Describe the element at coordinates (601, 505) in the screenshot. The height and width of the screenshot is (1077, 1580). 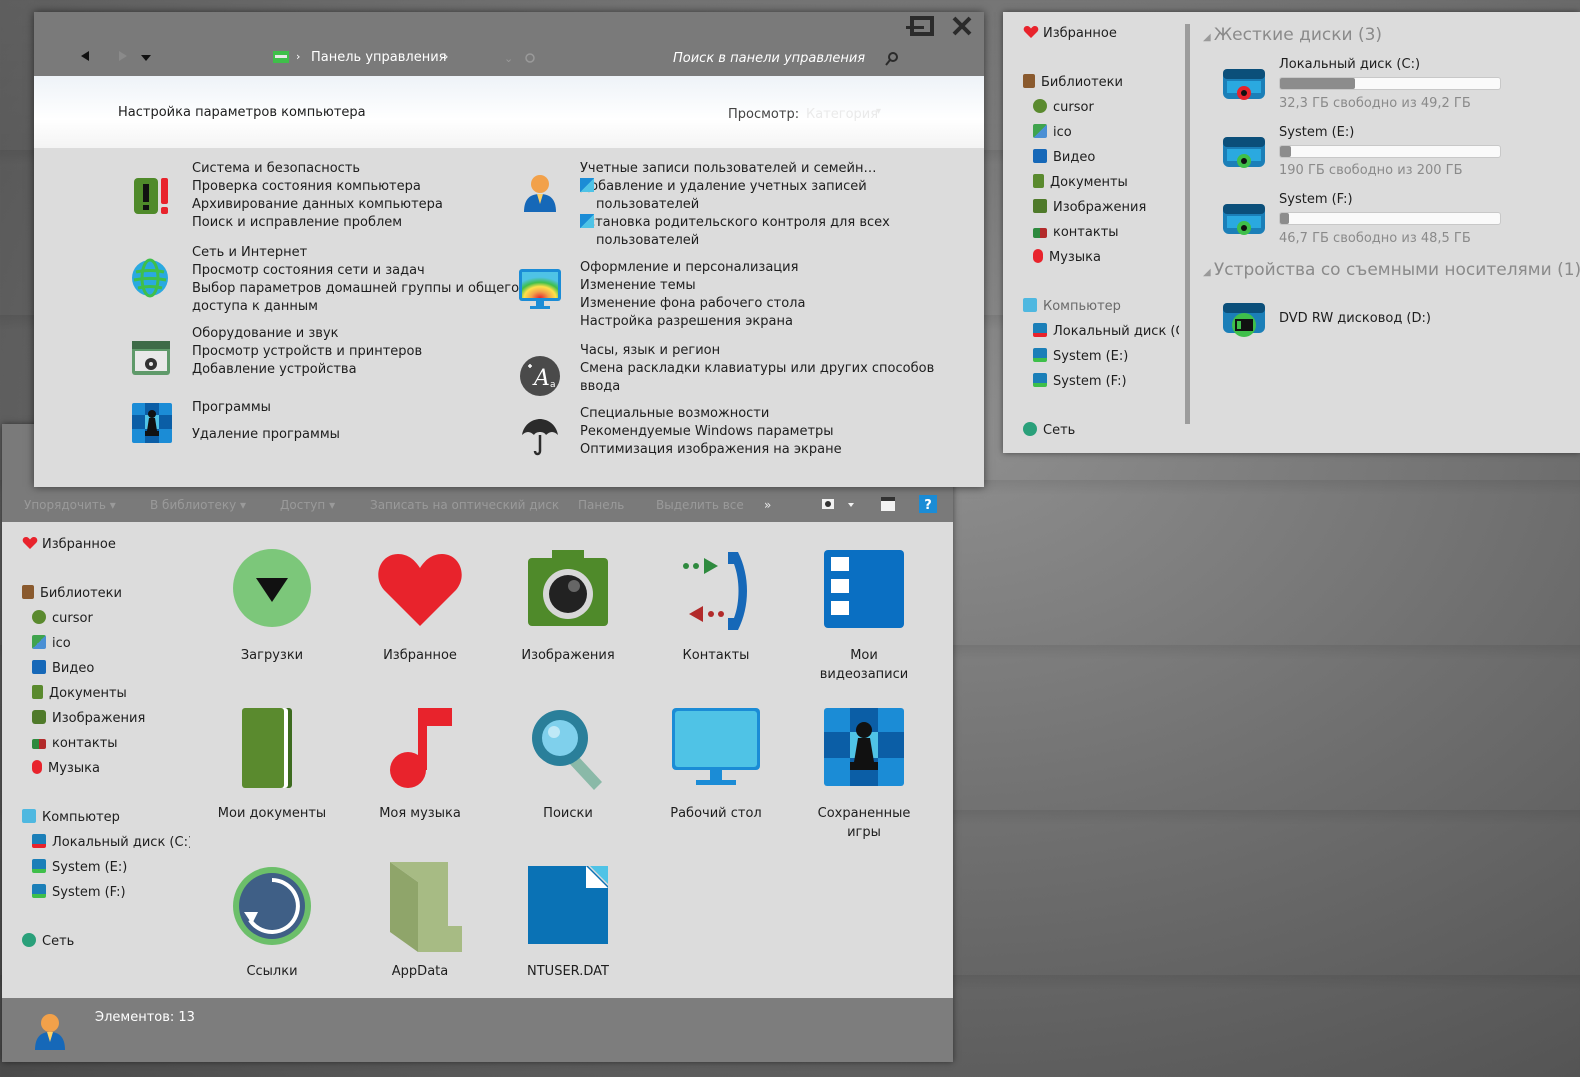
I see `panel-button: Панель` at that location.